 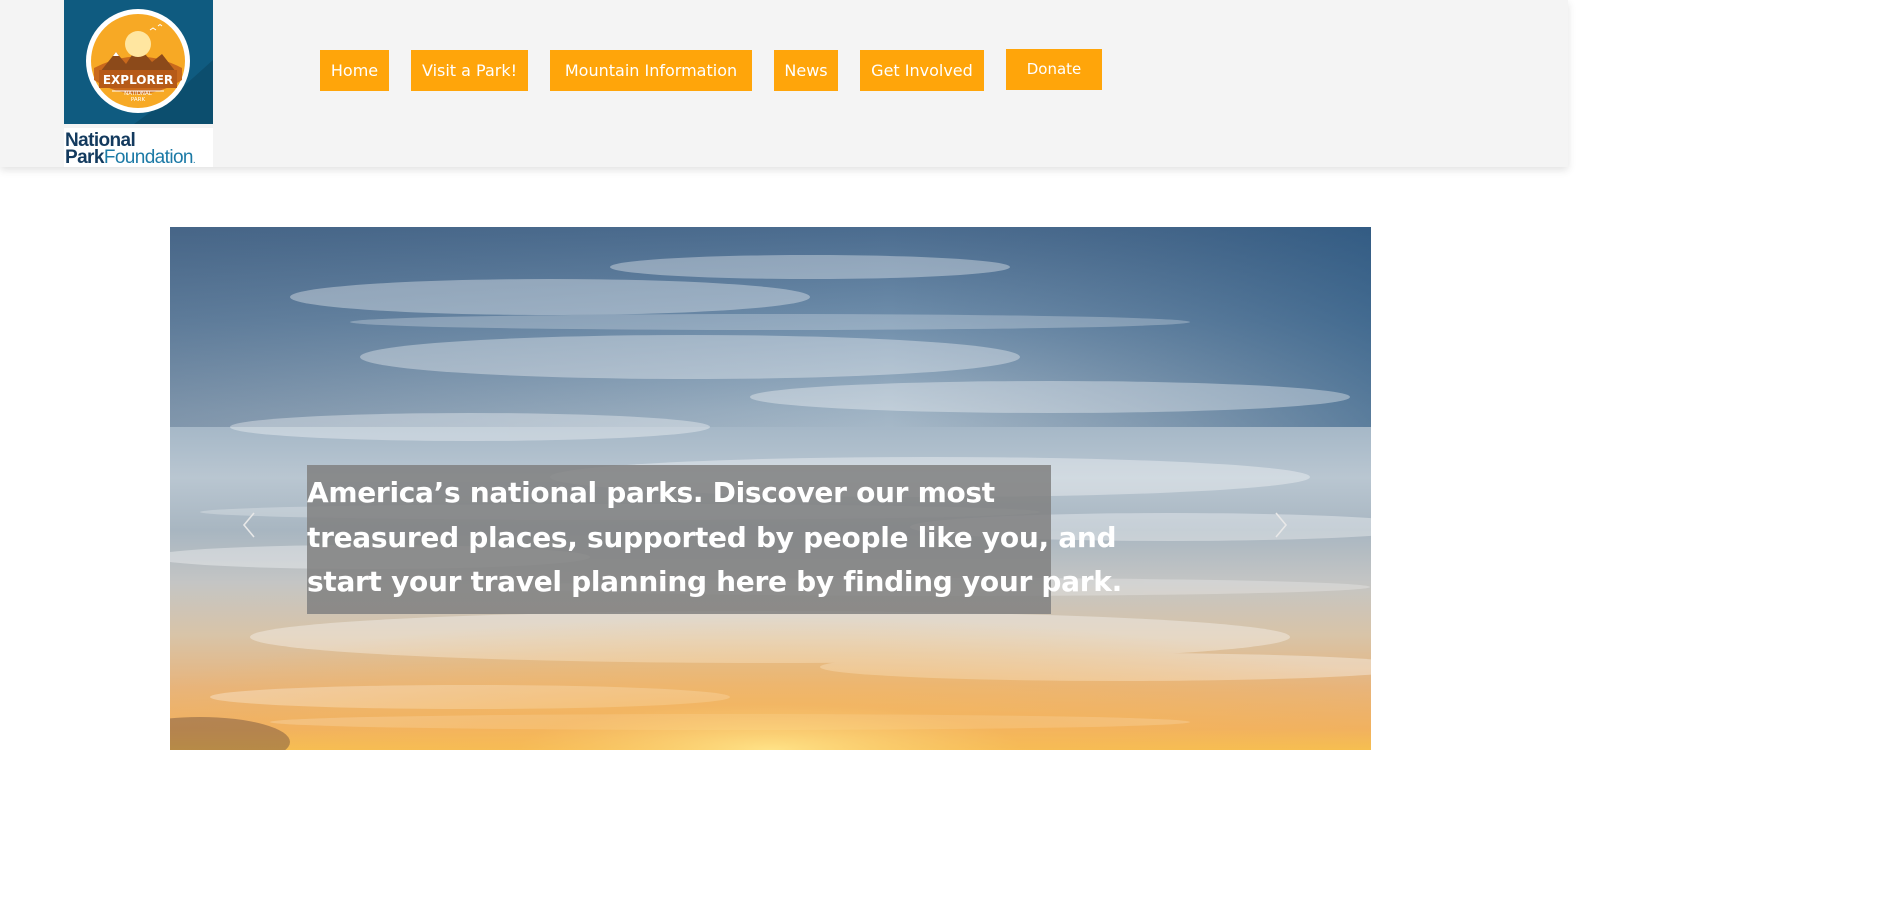 I want to click on nav-visit-a-park: Visit a Park!, so click(x=469, y=70).